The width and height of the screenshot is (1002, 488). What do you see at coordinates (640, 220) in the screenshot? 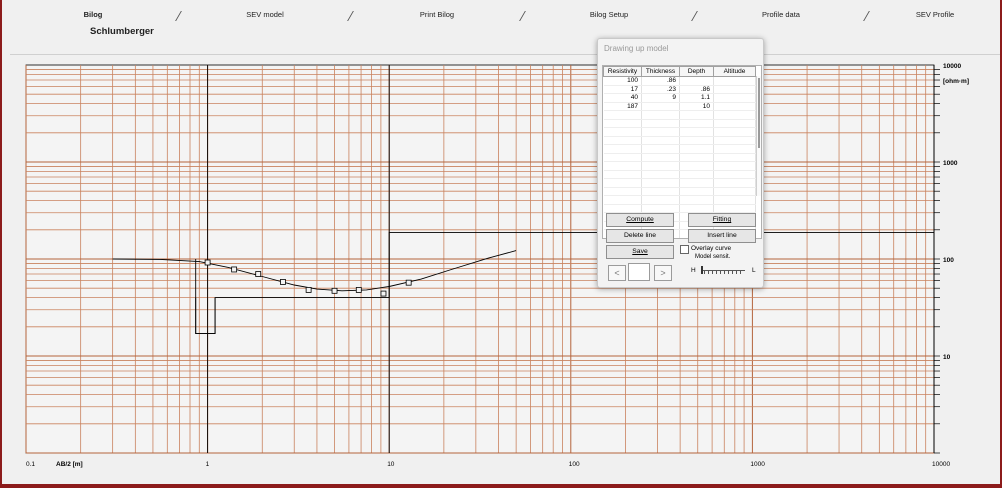
I see `compute-button: Compute` at bounding box center [640, 220].